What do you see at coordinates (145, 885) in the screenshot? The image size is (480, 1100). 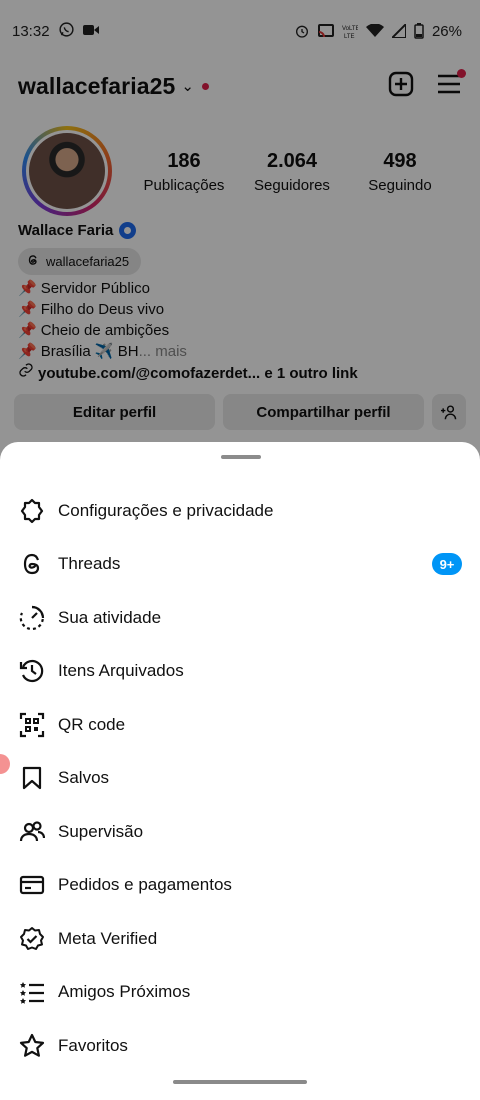 I see `menu-item-label: Pedidos e pagamentos` at bounding box center [145, 885].